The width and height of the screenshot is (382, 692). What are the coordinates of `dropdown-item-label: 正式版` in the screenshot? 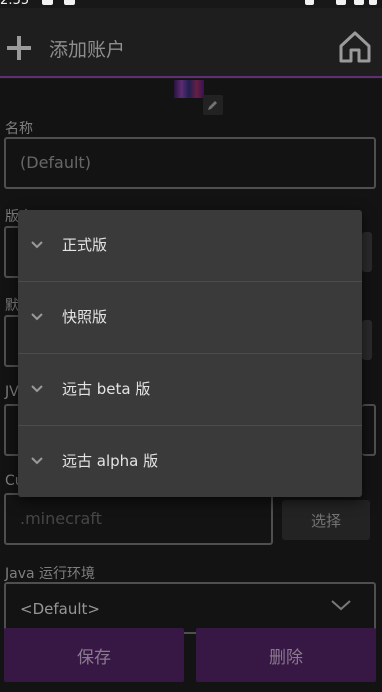 It's located at (85, 245).